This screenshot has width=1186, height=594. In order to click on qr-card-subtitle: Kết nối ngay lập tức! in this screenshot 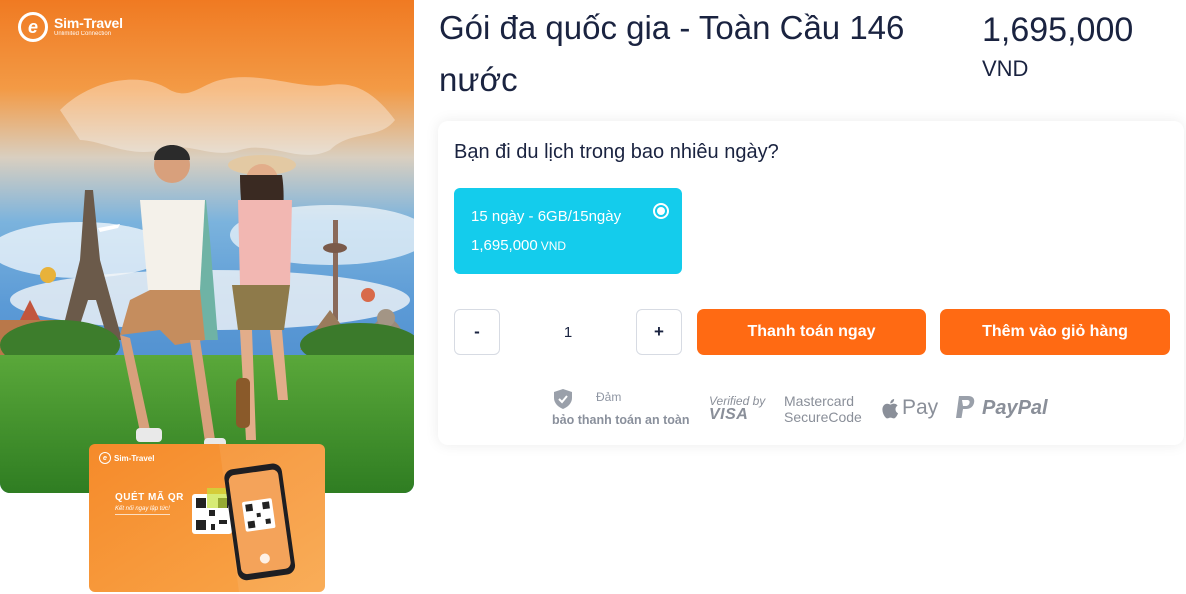, I will do `click(142, 510)`.